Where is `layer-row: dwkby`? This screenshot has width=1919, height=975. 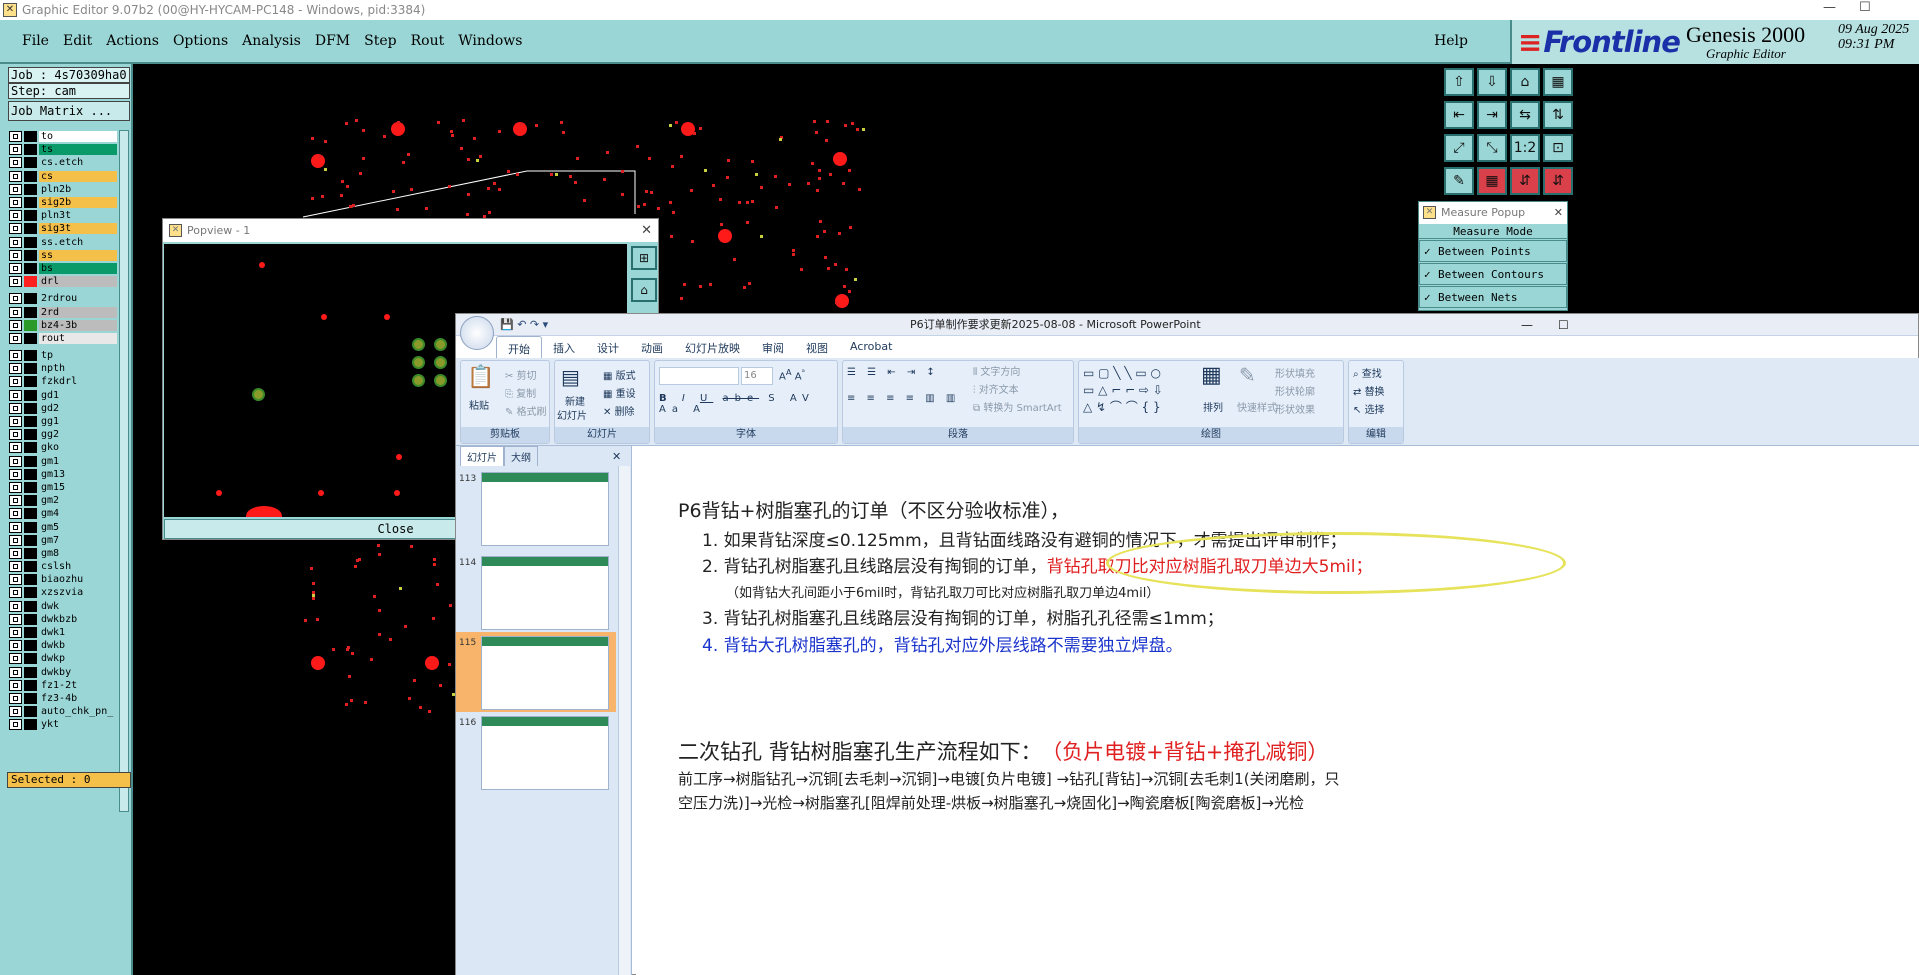 layer-row: dwkby is located at coordinates (63, 672).